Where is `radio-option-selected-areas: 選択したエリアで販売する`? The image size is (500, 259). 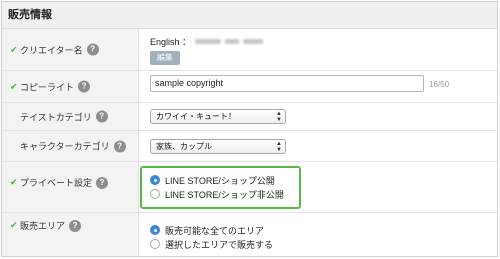 radio-option-selected-areas: 選択したエリアで販売する is located at coordinates (211, 244).